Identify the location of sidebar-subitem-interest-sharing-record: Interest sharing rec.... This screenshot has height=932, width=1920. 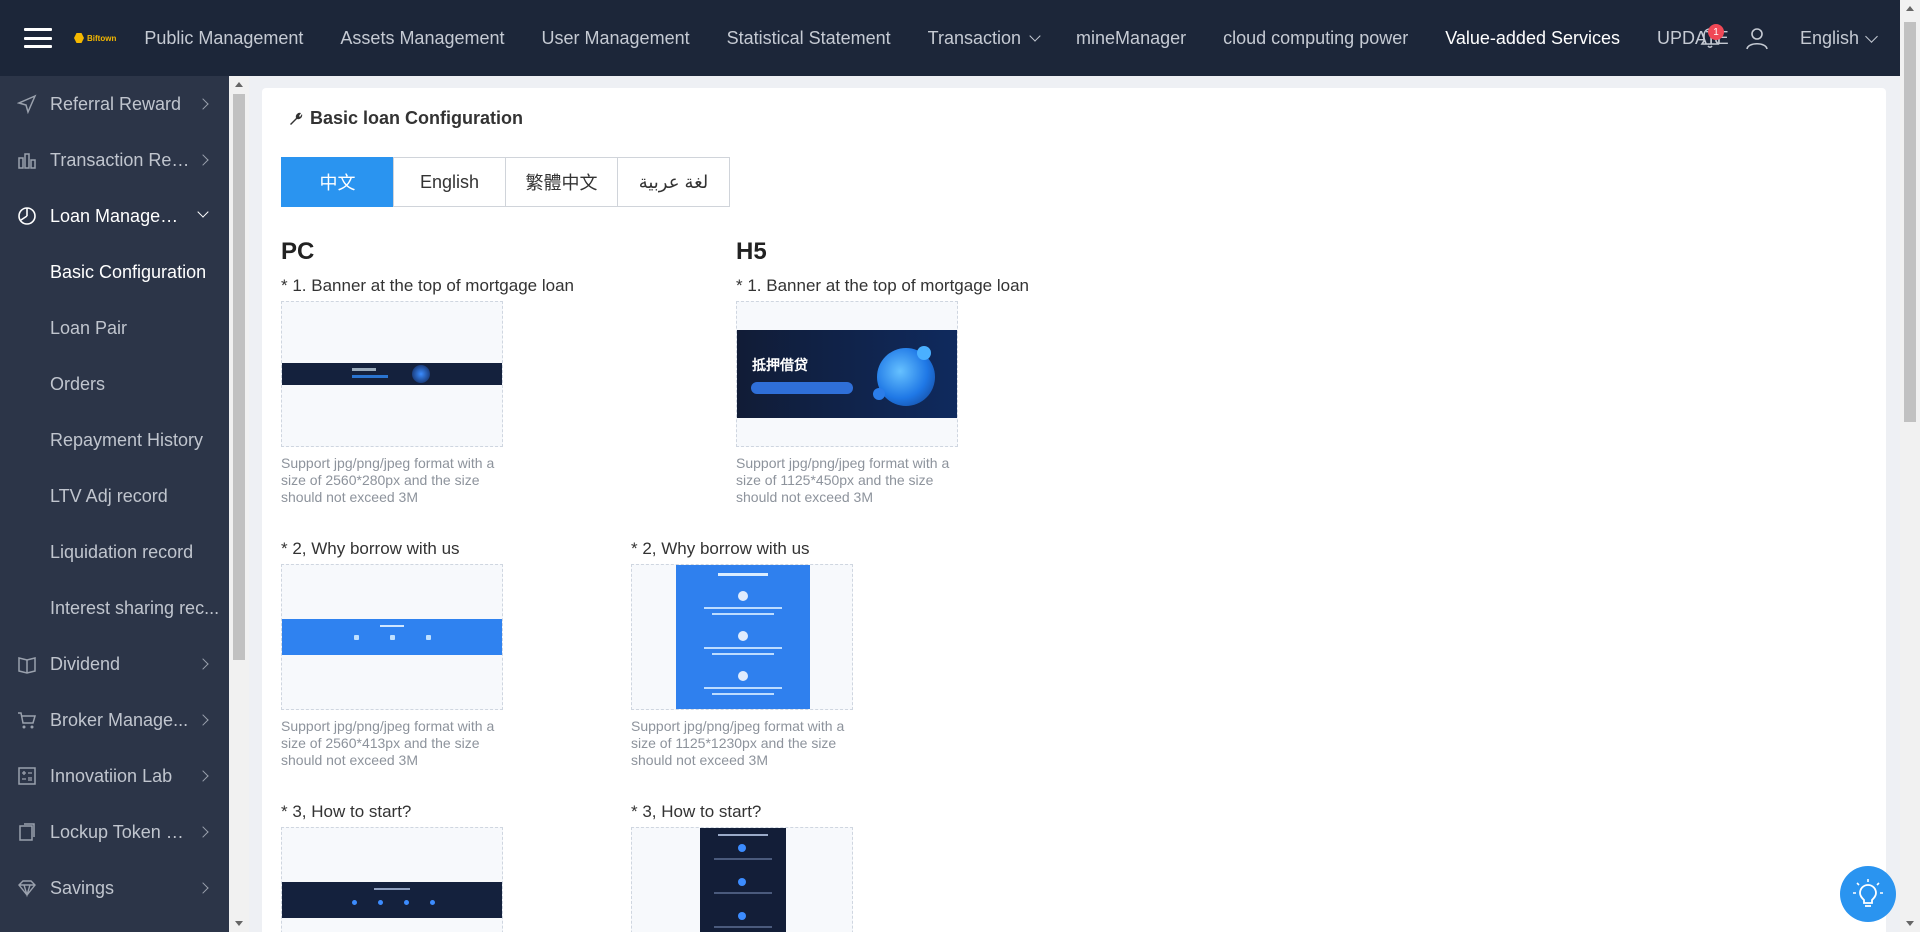
(114, 608).